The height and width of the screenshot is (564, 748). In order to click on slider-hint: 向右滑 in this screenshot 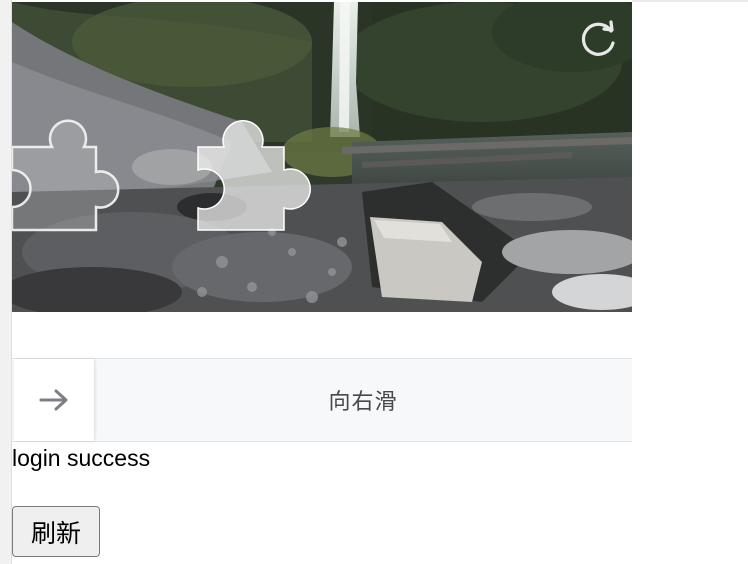, I will do `click(363, 402)`.